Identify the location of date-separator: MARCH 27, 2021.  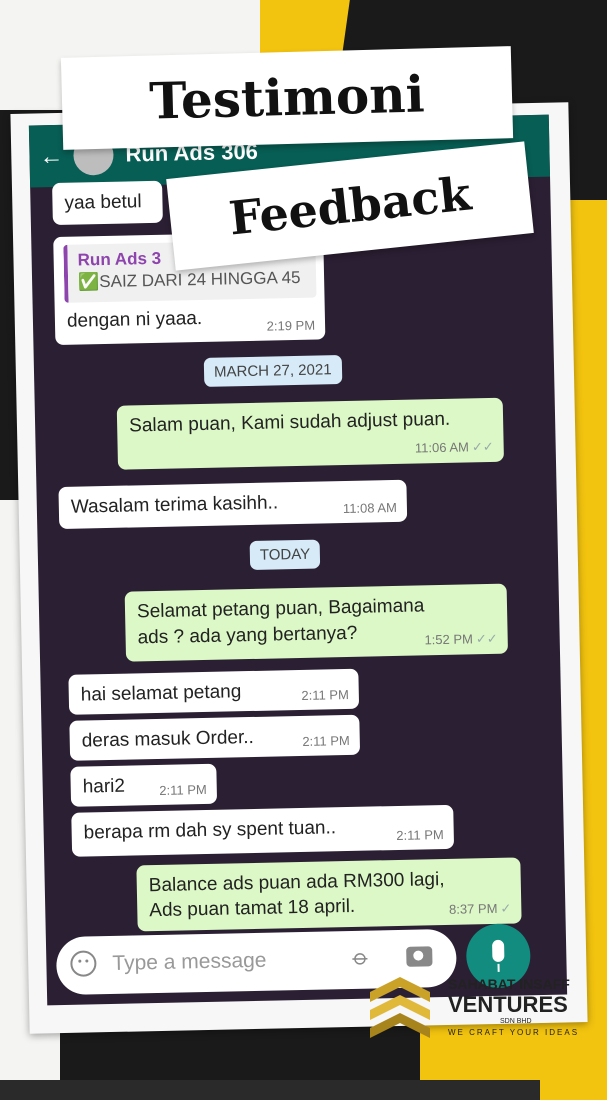
(272, 371).